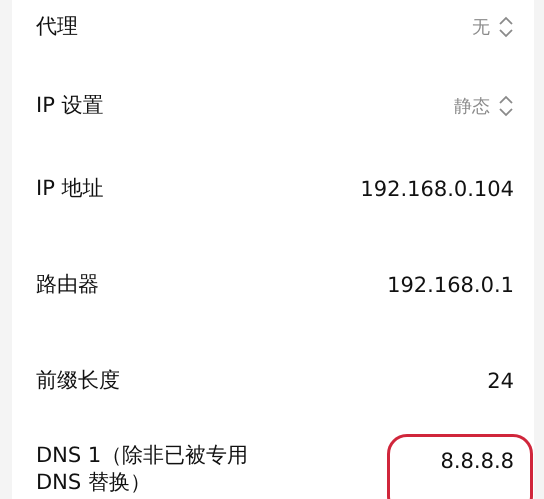 Image resolution: width=544 pixels, height=499 pixels. What do you see at coordinates (477, 461) in the screenshot?
I see `setting-value: 8.8.8.8` at bounding box center [477, 461].